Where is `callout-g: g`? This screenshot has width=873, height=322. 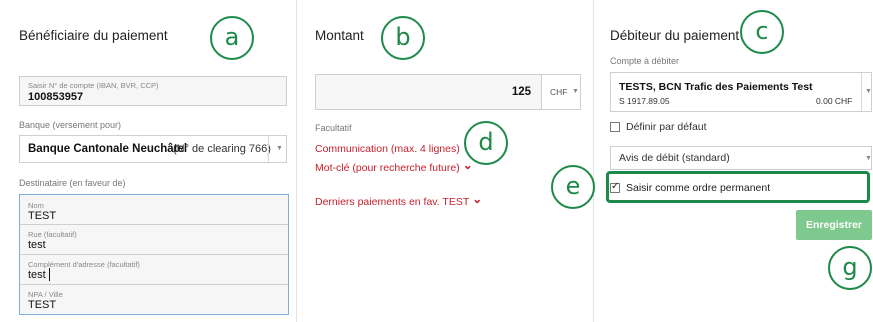
callout-g: g is located at coordinates (850, 268).